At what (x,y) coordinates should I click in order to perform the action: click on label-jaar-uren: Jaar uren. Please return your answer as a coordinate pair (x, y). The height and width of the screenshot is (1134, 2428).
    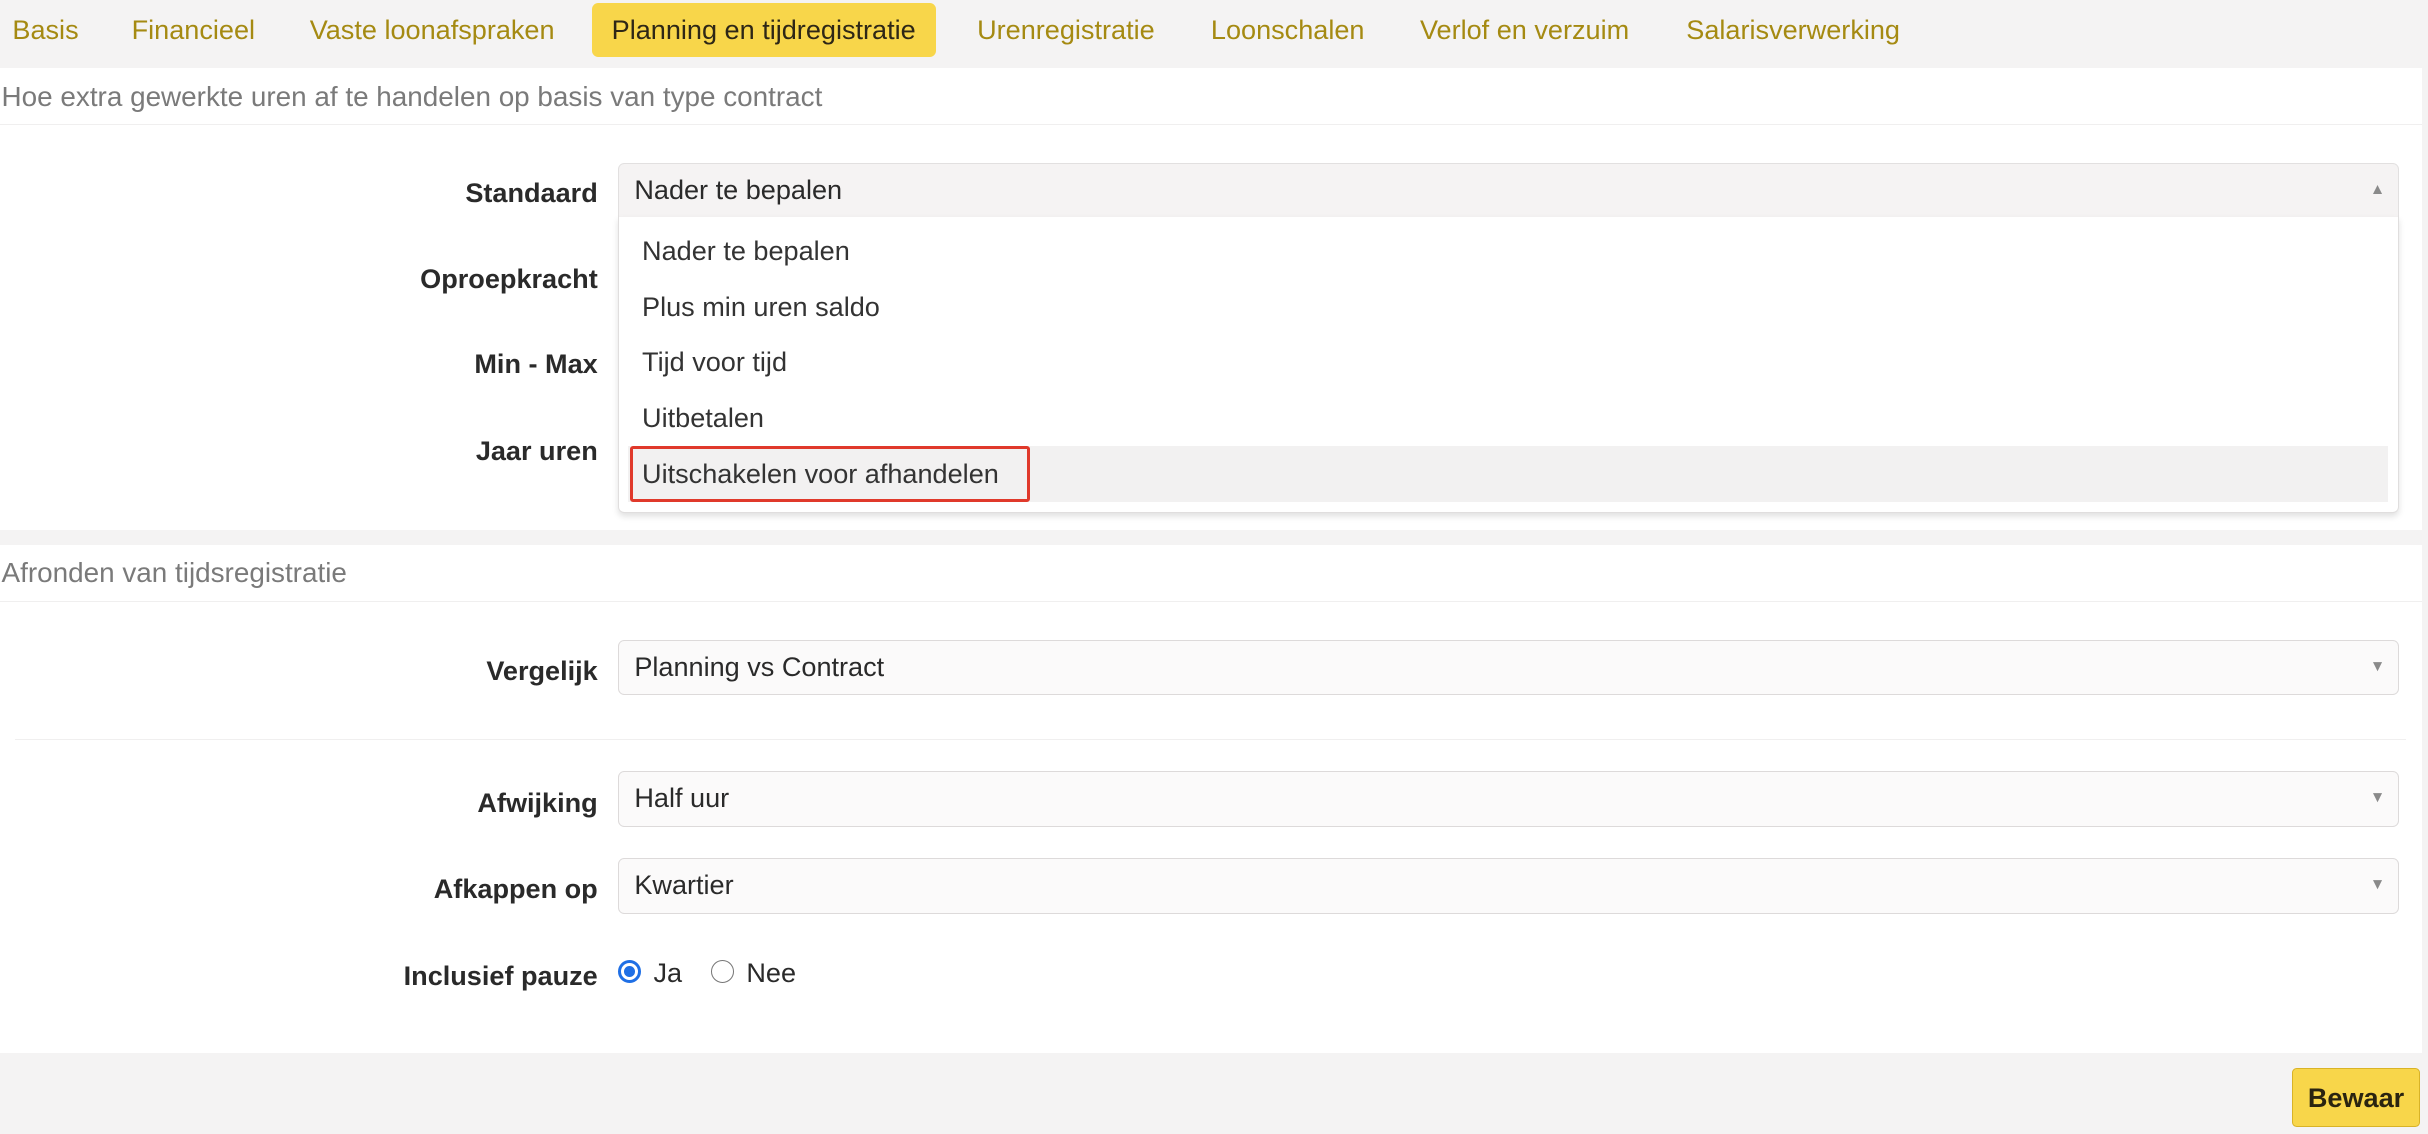
    Looking at the image, I should click on (536, 451).